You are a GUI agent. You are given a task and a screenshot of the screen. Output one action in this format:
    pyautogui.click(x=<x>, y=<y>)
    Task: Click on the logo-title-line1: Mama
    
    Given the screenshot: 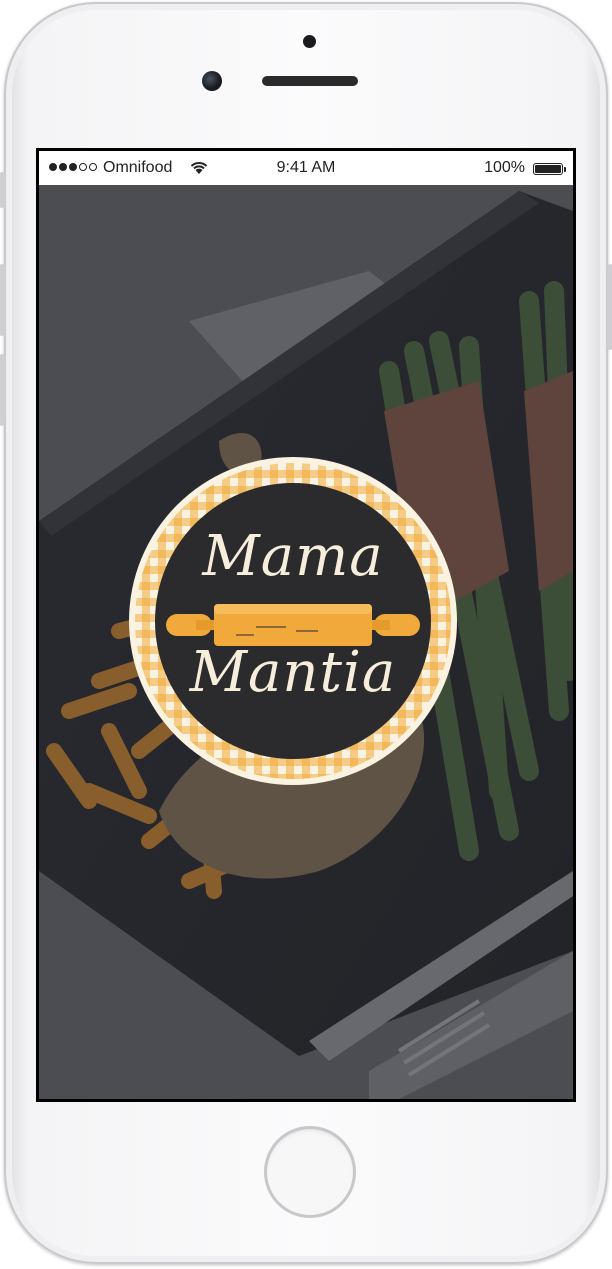 What is the action you would take?
    pyautogui.click(x=293, y=556)
    